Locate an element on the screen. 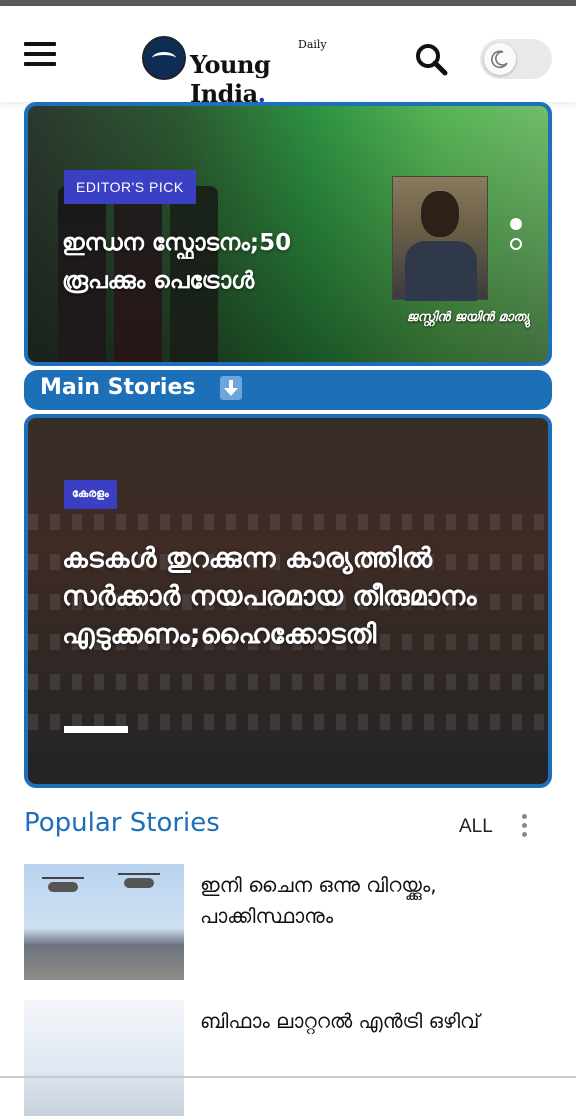 This screenshot has height=1116, width=576. category-badge: കേരളം is located at coordinates (90, 494).